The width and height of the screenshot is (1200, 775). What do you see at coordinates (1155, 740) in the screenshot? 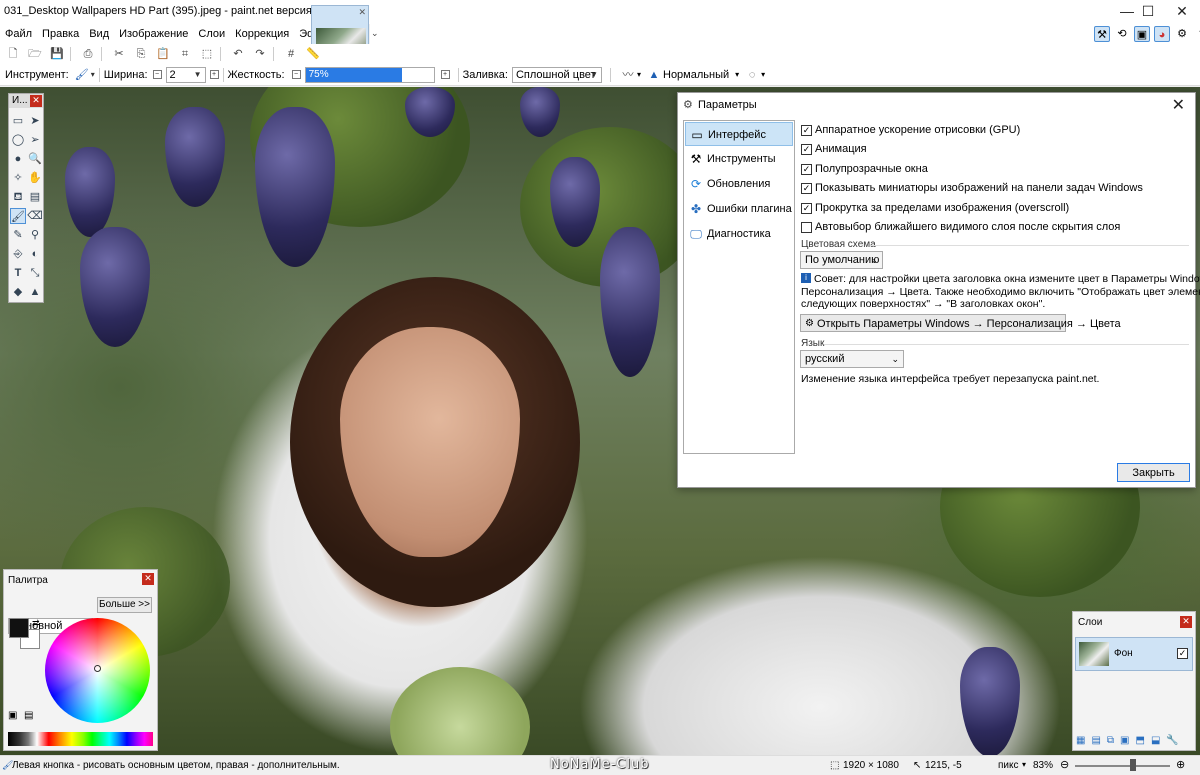
I see `move-down-icon: ⬓` at bounding box center [1155, 740].